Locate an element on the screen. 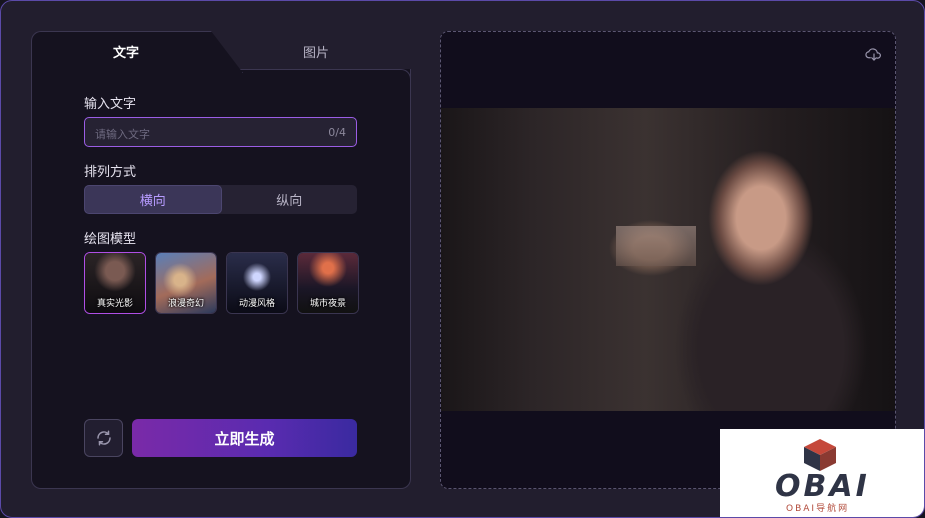  watermark-logo: OBAI OBAI导航网 is located at coordinates (822, 473).